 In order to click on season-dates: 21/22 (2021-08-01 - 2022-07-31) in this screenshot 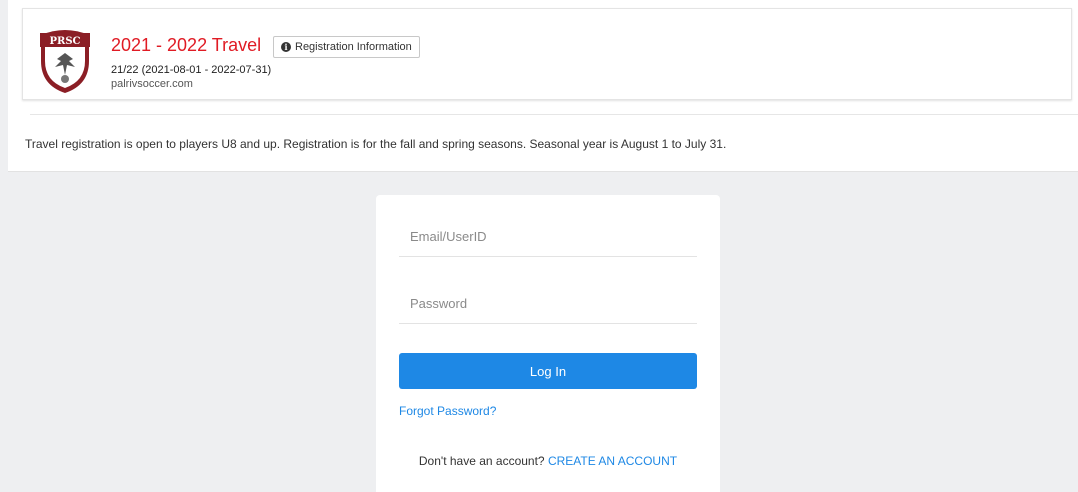, I will do `click(191, 70)`.